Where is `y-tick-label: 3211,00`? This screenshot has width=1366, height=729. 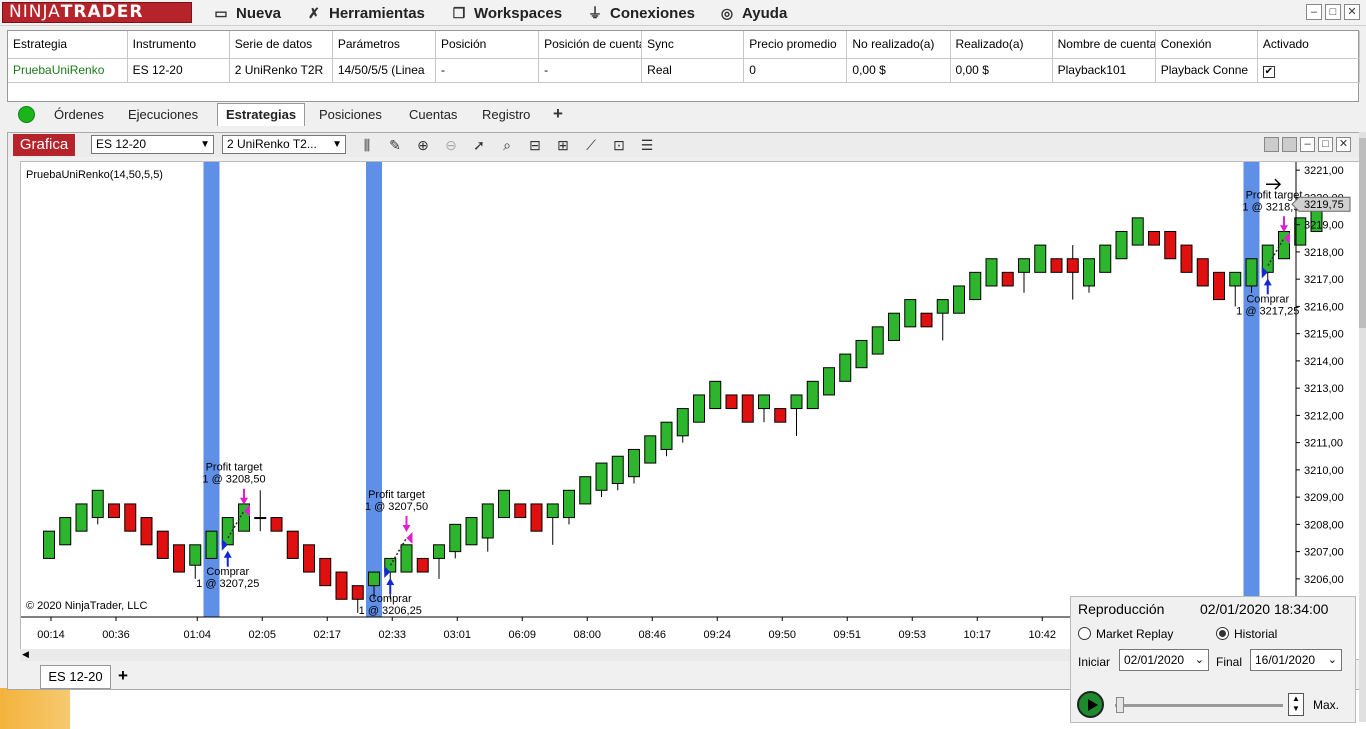
y-tick-label: 3211,00 is located at coordinates (1323, 444).